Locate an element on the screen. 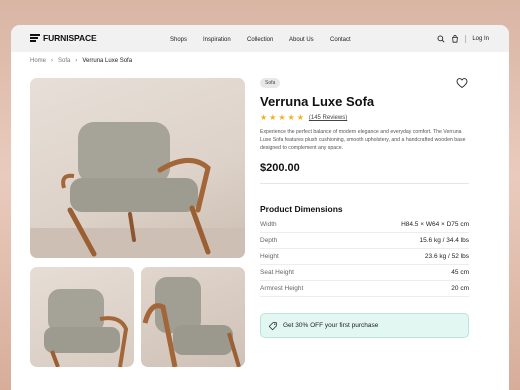 Image resolution: width=520 pixels, height=390 pixels. discount-tag-icon is located at coordinates (272, 325).